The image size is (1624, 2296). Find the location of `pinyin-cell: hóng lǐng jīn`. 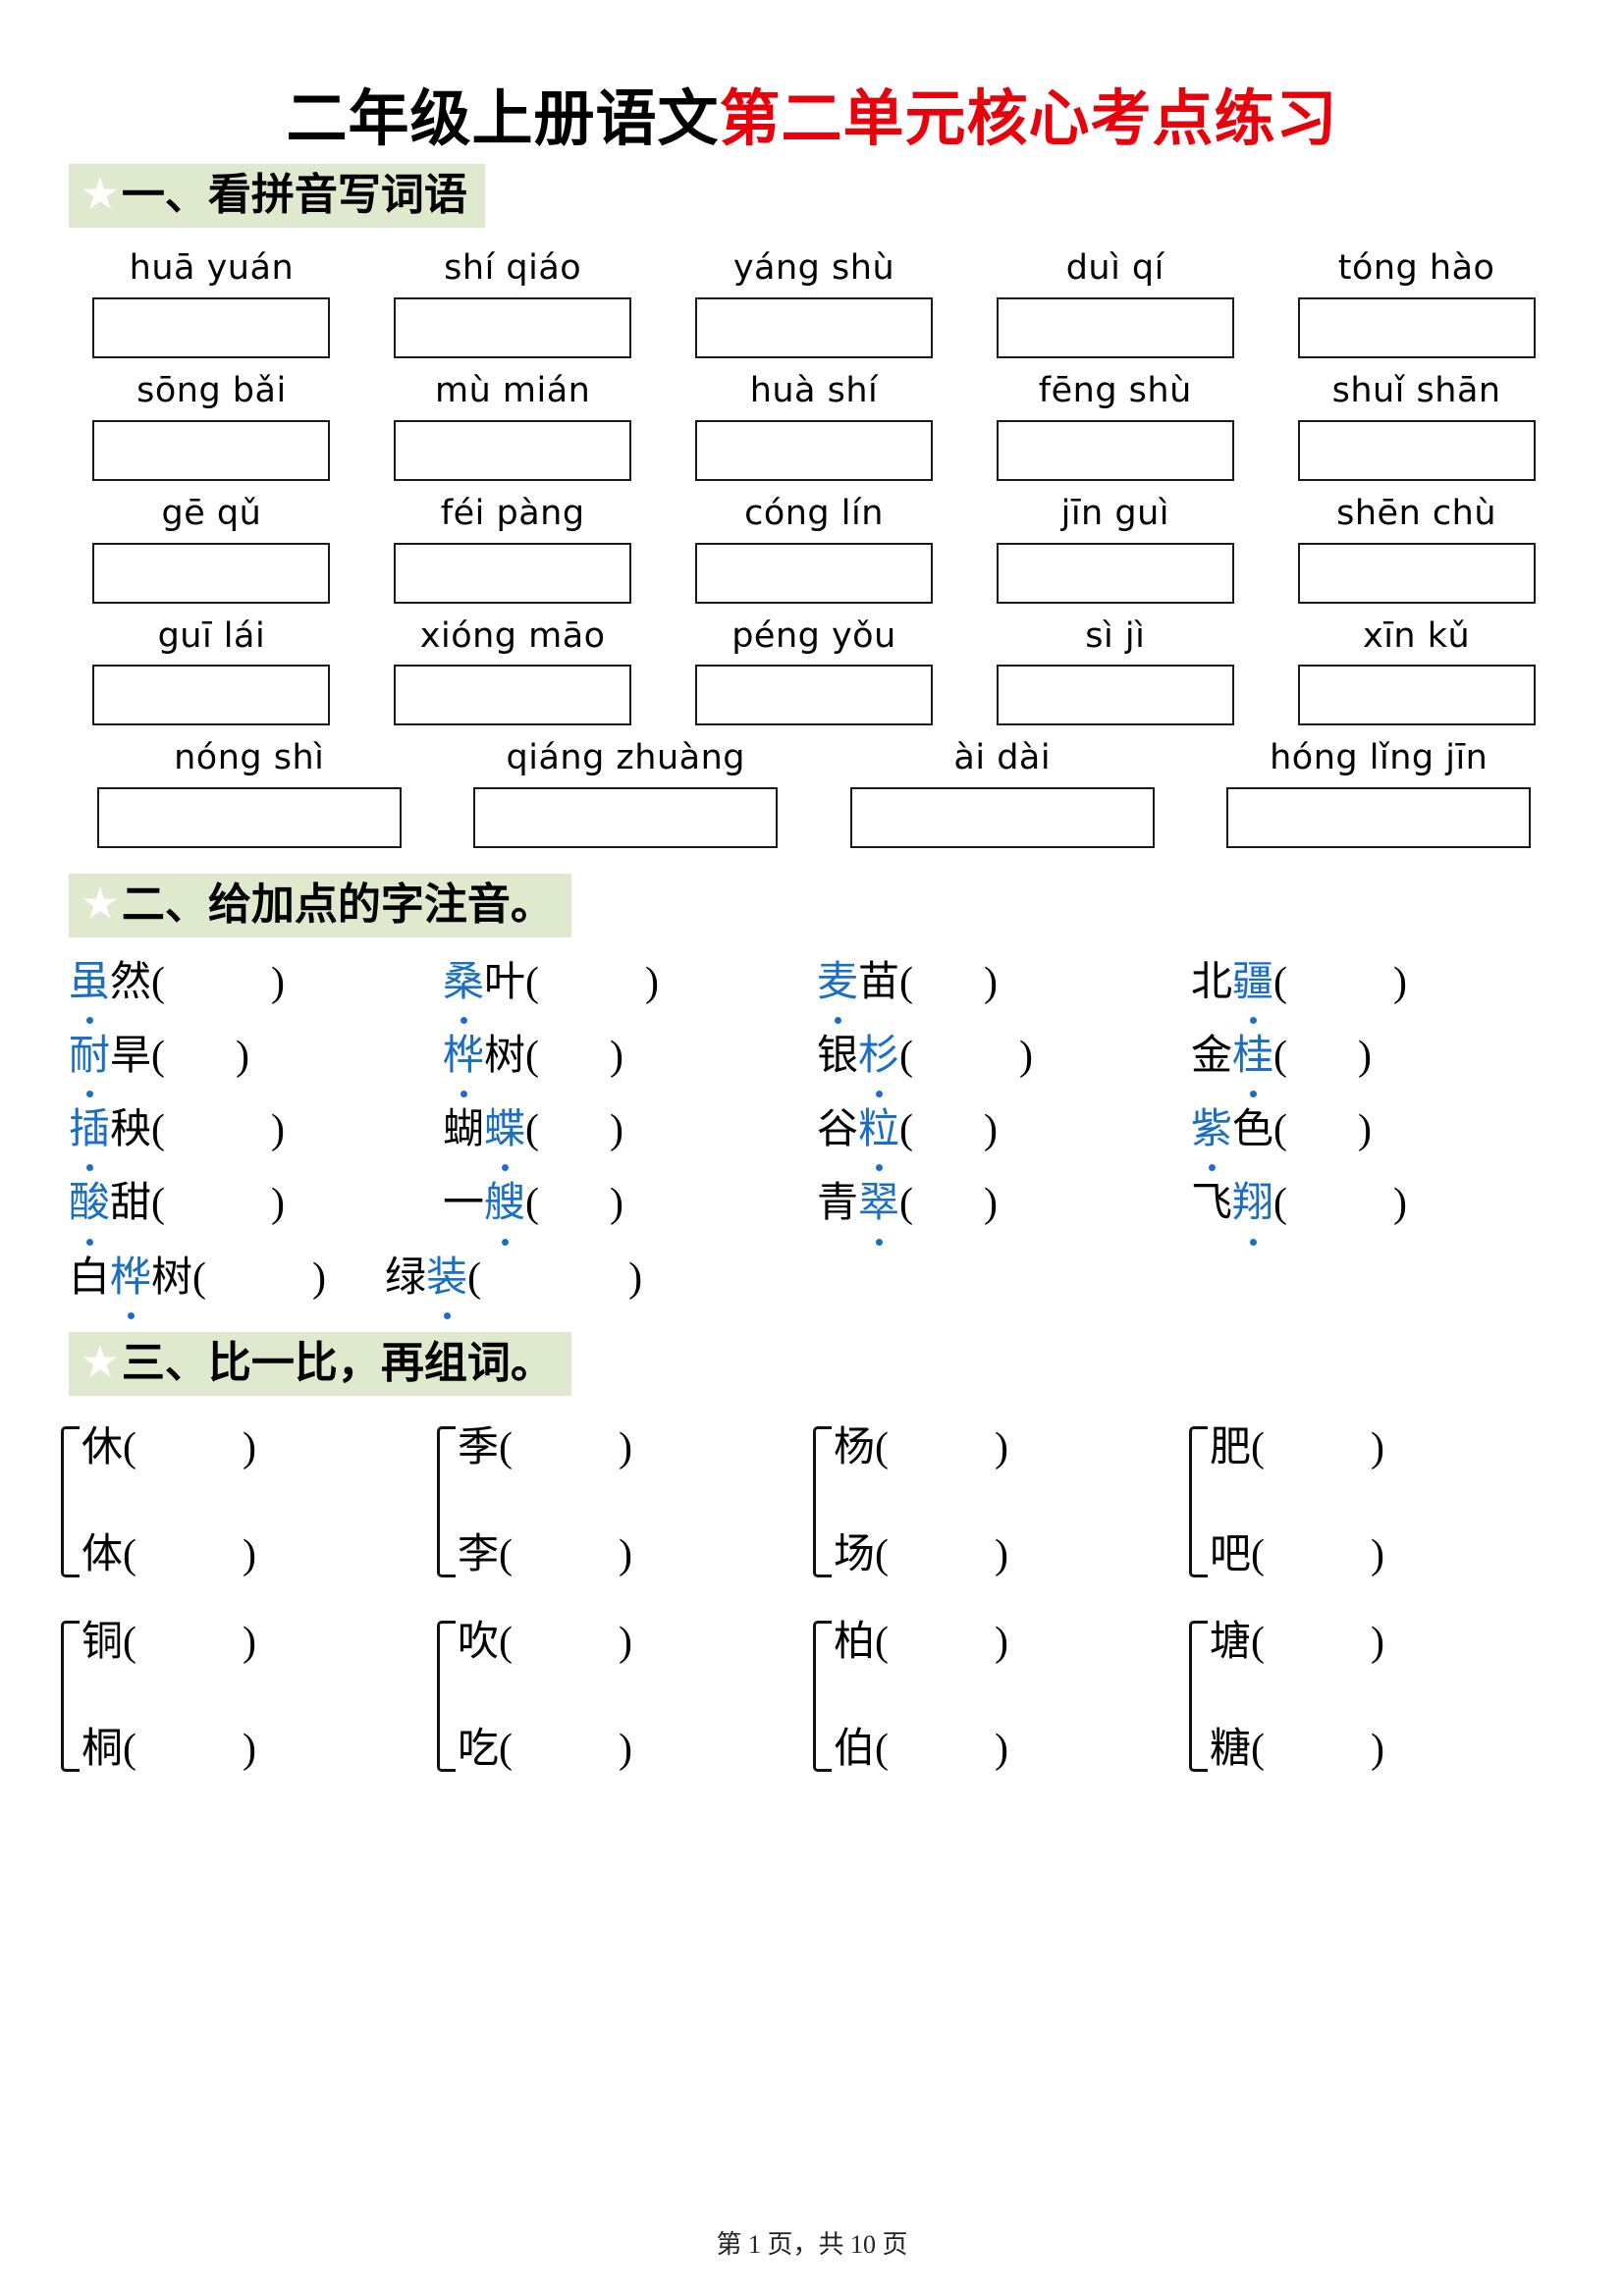

pinyin-cell: hóng lǐng jīn is located at coordinates (1379, 791).